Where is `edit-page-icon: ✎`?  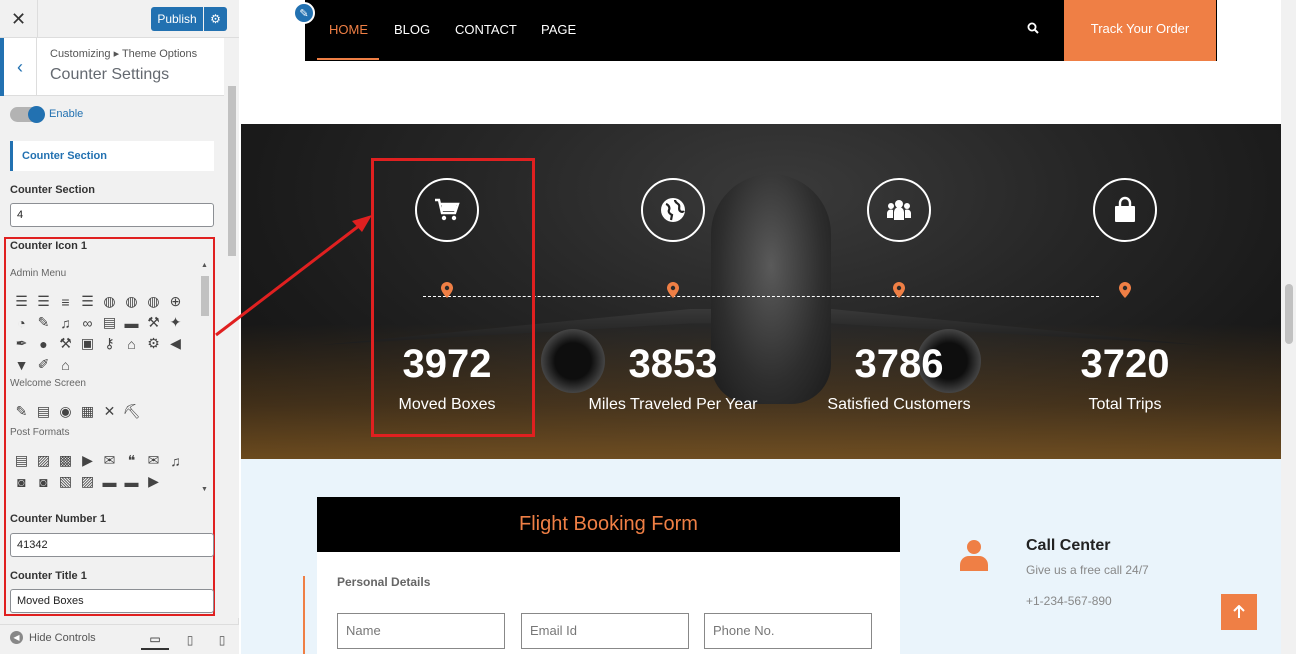 edit-page-icon: ✎ is located at coordinates (21, 411).